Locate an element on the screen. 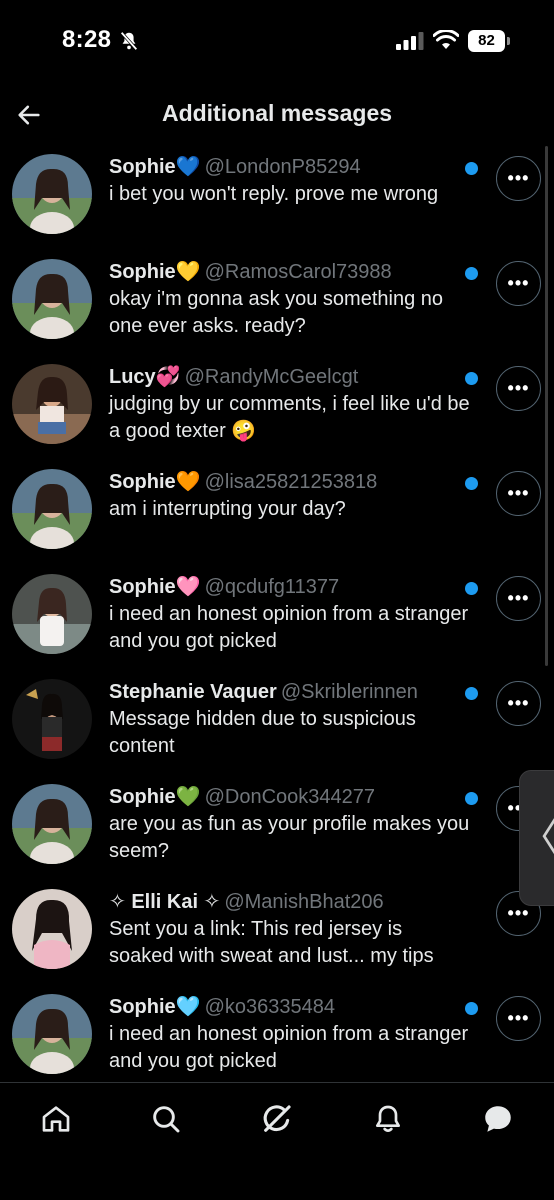 Image resolution: width=554 pixels, height=1200 pixels. sender-line: Sophie🩷 @qcdufg11377 is located at coordinates (290, 587).